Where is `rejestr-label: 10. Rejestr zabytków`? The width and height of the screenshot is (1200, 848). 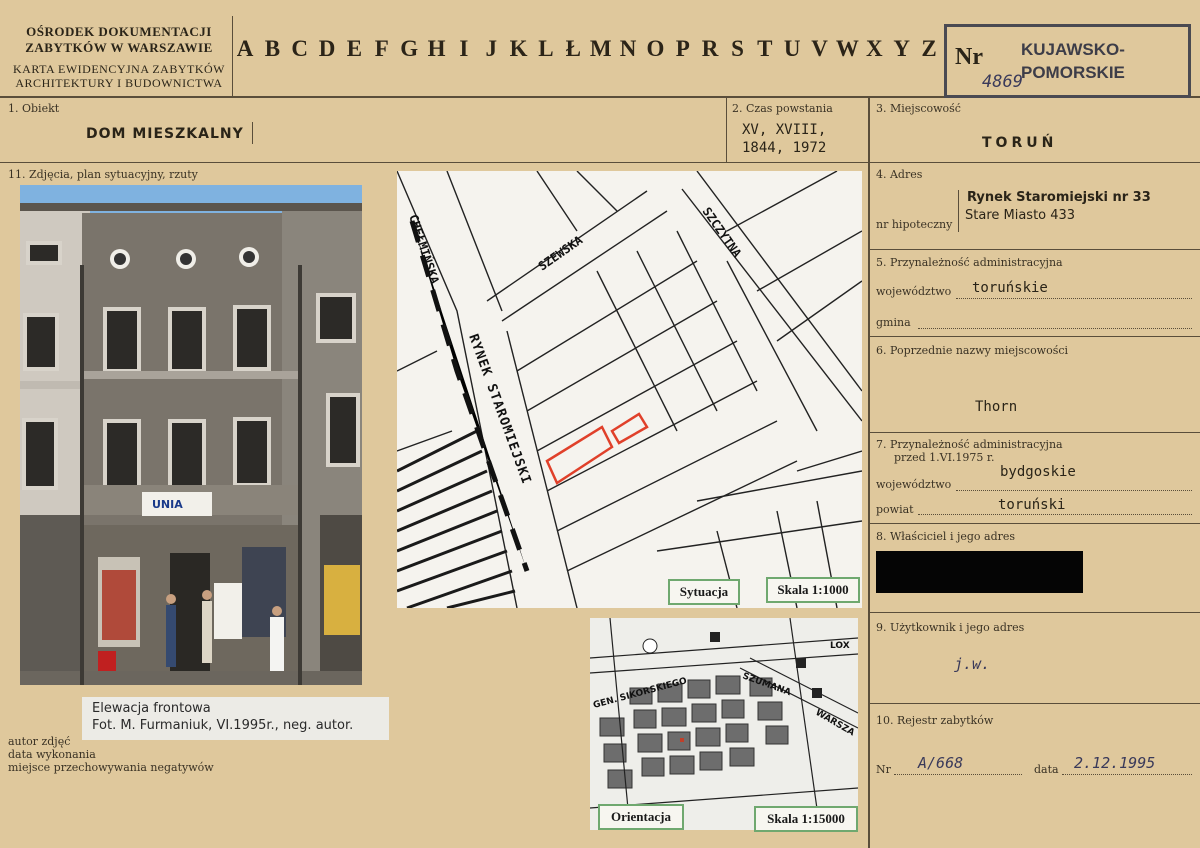 rejestr-label: 10. Rejestr zabytków is located at coordinates (935, 720).